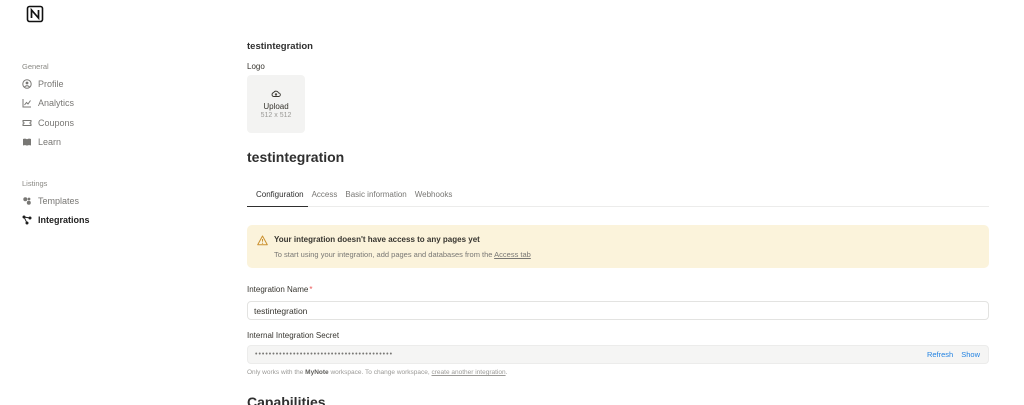  I want to click on warning-icon, so click(262, 240).